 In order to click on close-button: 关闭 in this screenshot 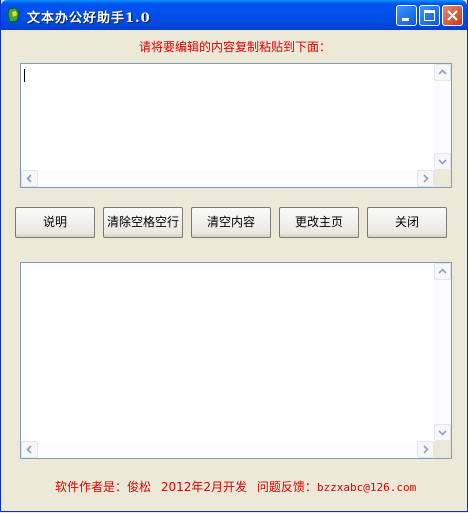, I will do `click(407, 222)`.